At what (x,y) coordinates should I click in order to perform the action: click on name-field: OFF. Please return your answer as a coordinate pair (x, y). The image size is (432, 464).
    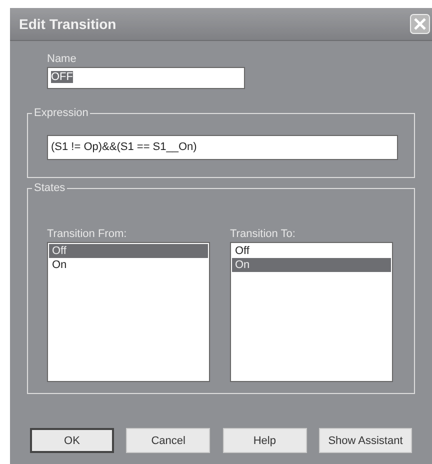
    Looking at the image, I should click on (146, 78).